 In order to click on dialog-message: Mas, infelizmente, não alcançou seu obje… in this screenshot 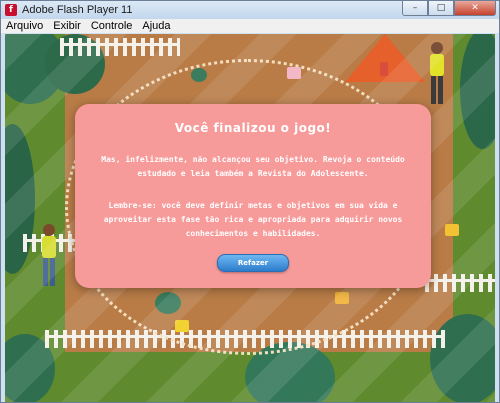, I will do `click(253, 166)`.